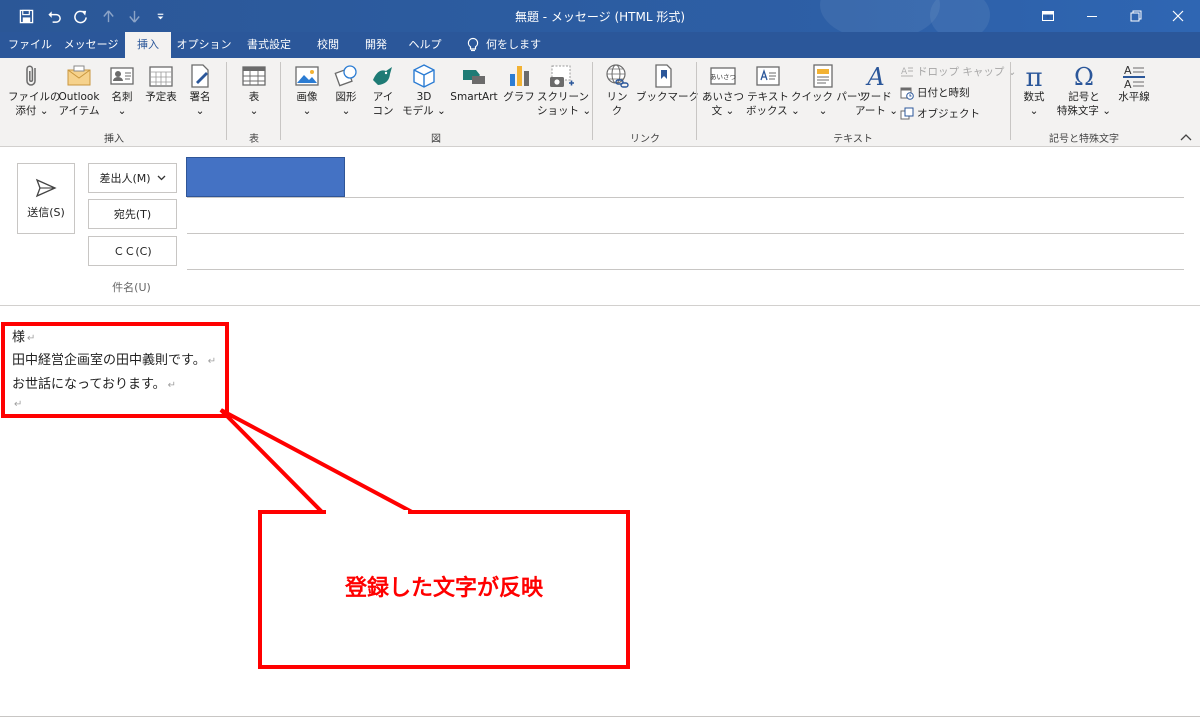  What do you see at coordinates (148, 45) in the screenshot?
I see `tab-insert: 挿入` at bounding box center [148, 45].